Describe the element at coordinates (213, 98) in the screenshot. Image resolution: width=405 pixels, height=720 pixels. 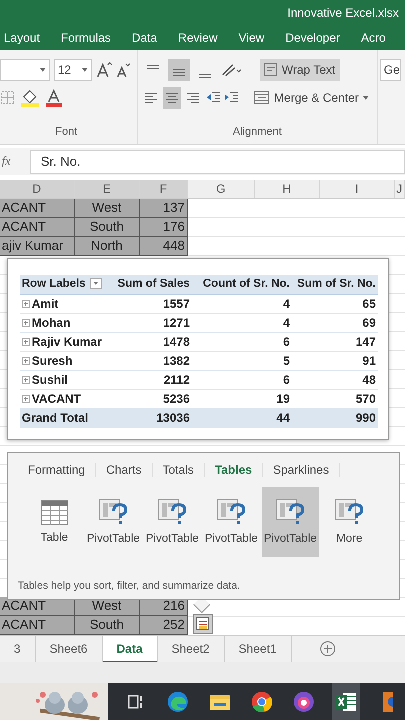
I see `decrease-indent-icon` at that location.